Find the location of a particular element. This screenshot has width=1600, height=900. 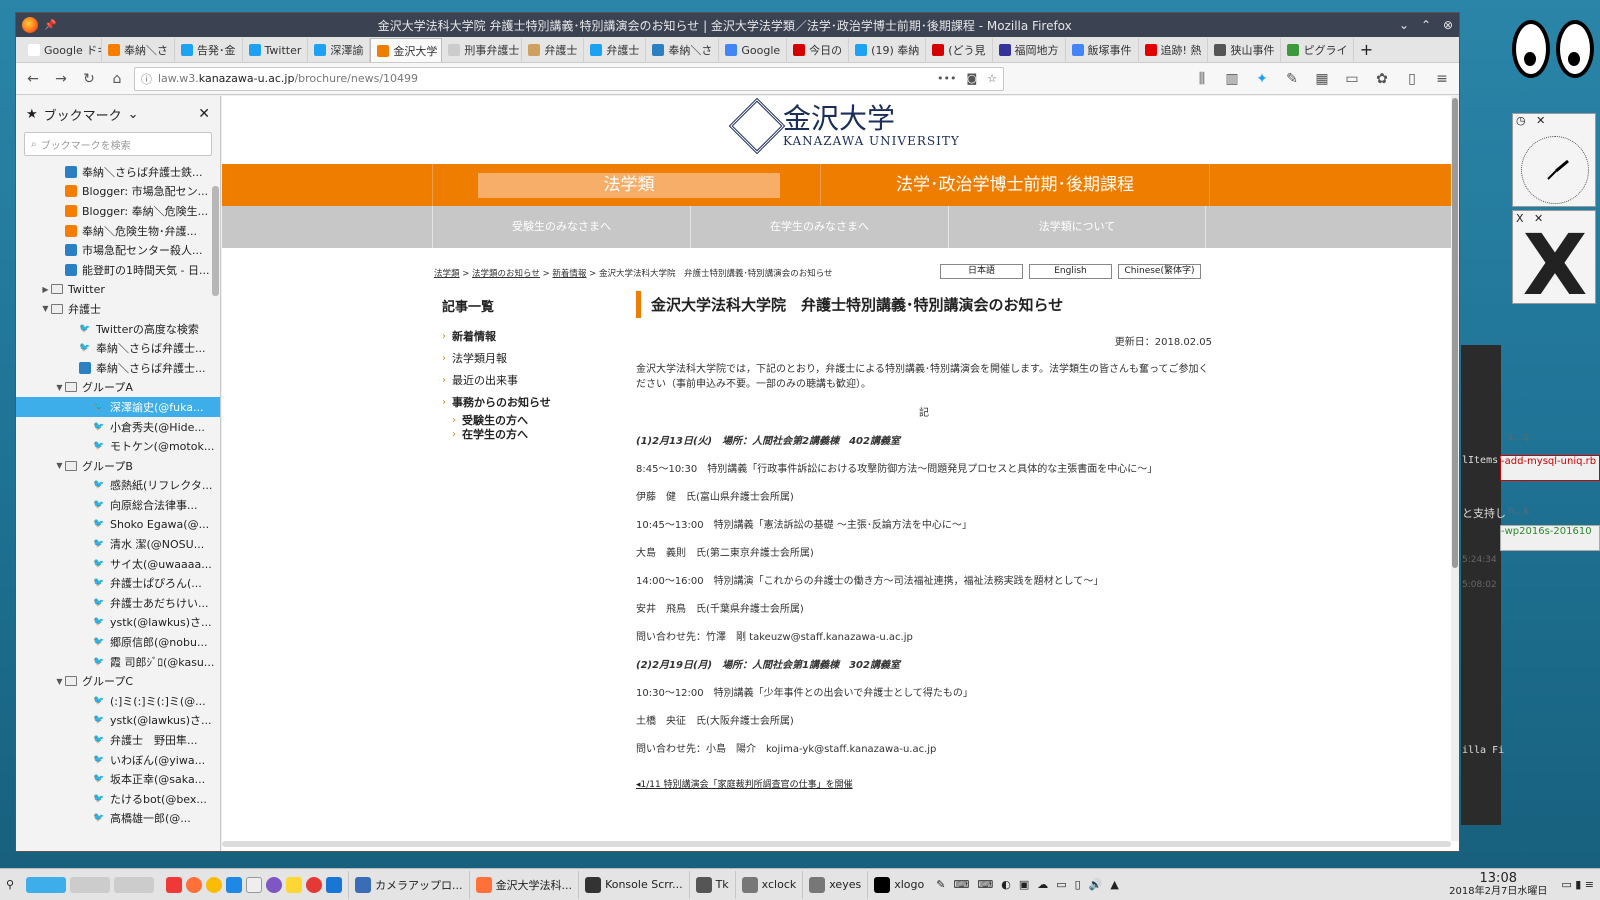

bookmark-folder: ▶ Twitter is located at coordinates (118, 290).